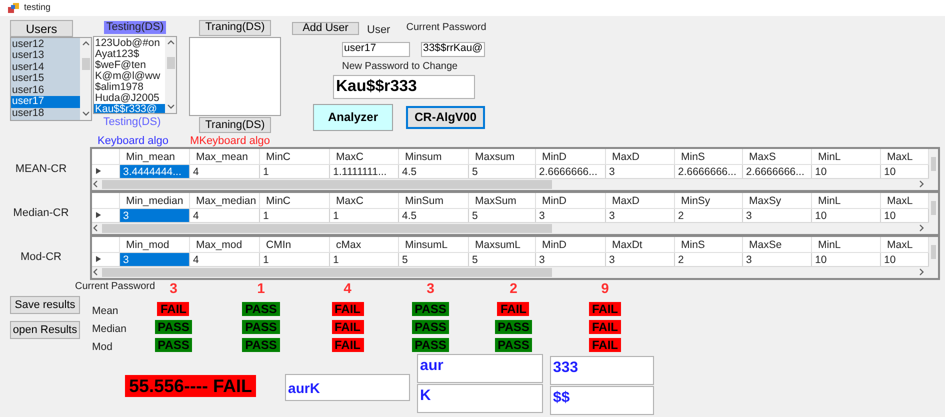 This screenshot has width=945, height=417. What do you see at coordinates (364, 156) in the screenshot?
I see `column-header: MaxC` at bounding box center [364, 156].